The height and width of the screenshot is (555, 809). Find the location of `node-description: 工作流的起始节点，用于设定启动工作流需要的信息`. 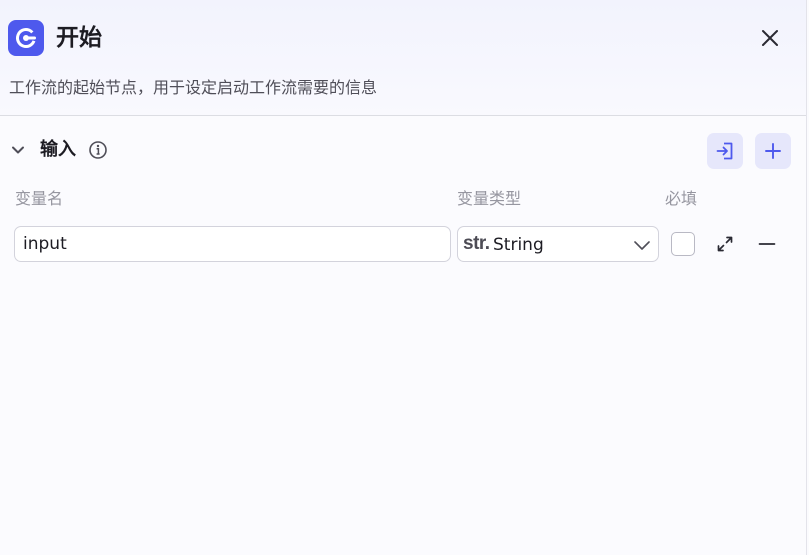

node-description: 工作流的起始节点，用于设定启动工作流需要的信息 is located at coordinates (193, 87).